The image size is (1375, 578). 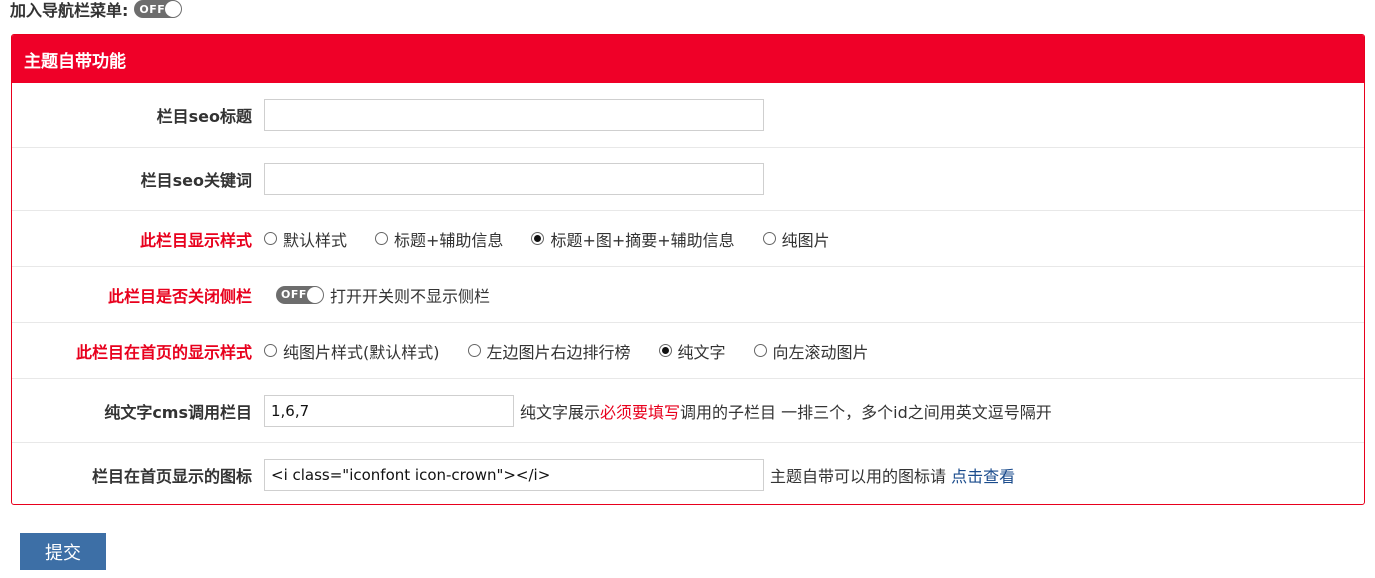 What do you see at coordinates (63, 551) in the screenshot?
I see `submit-button: 提交` at bounding box center [63, 551].